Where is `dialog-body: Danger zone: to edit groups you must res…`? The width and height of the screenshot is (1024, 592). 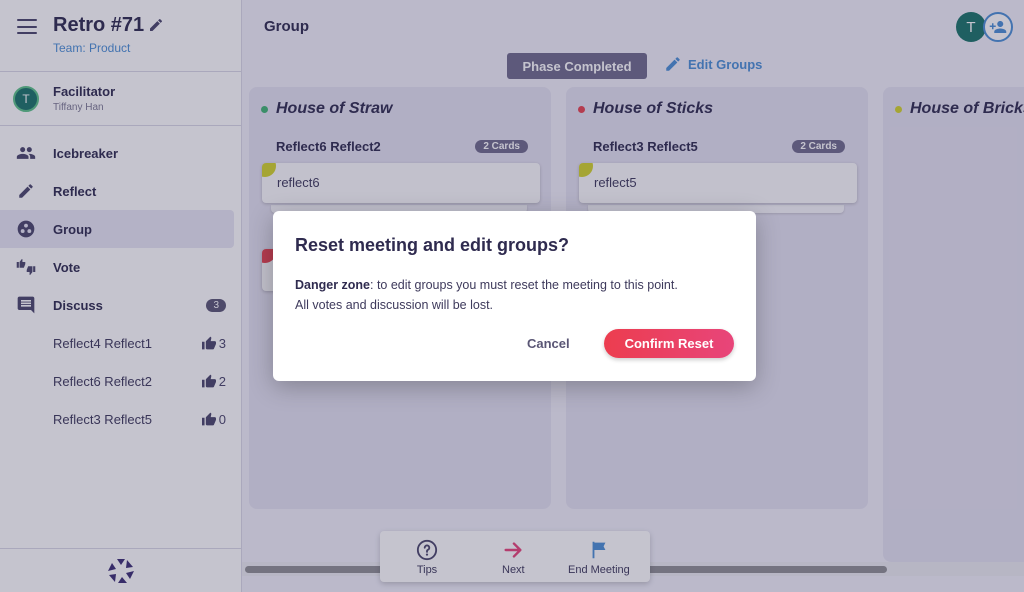 dialog-body: Danger zone: to edit groups you must res… is located at coordinates (515, 295).